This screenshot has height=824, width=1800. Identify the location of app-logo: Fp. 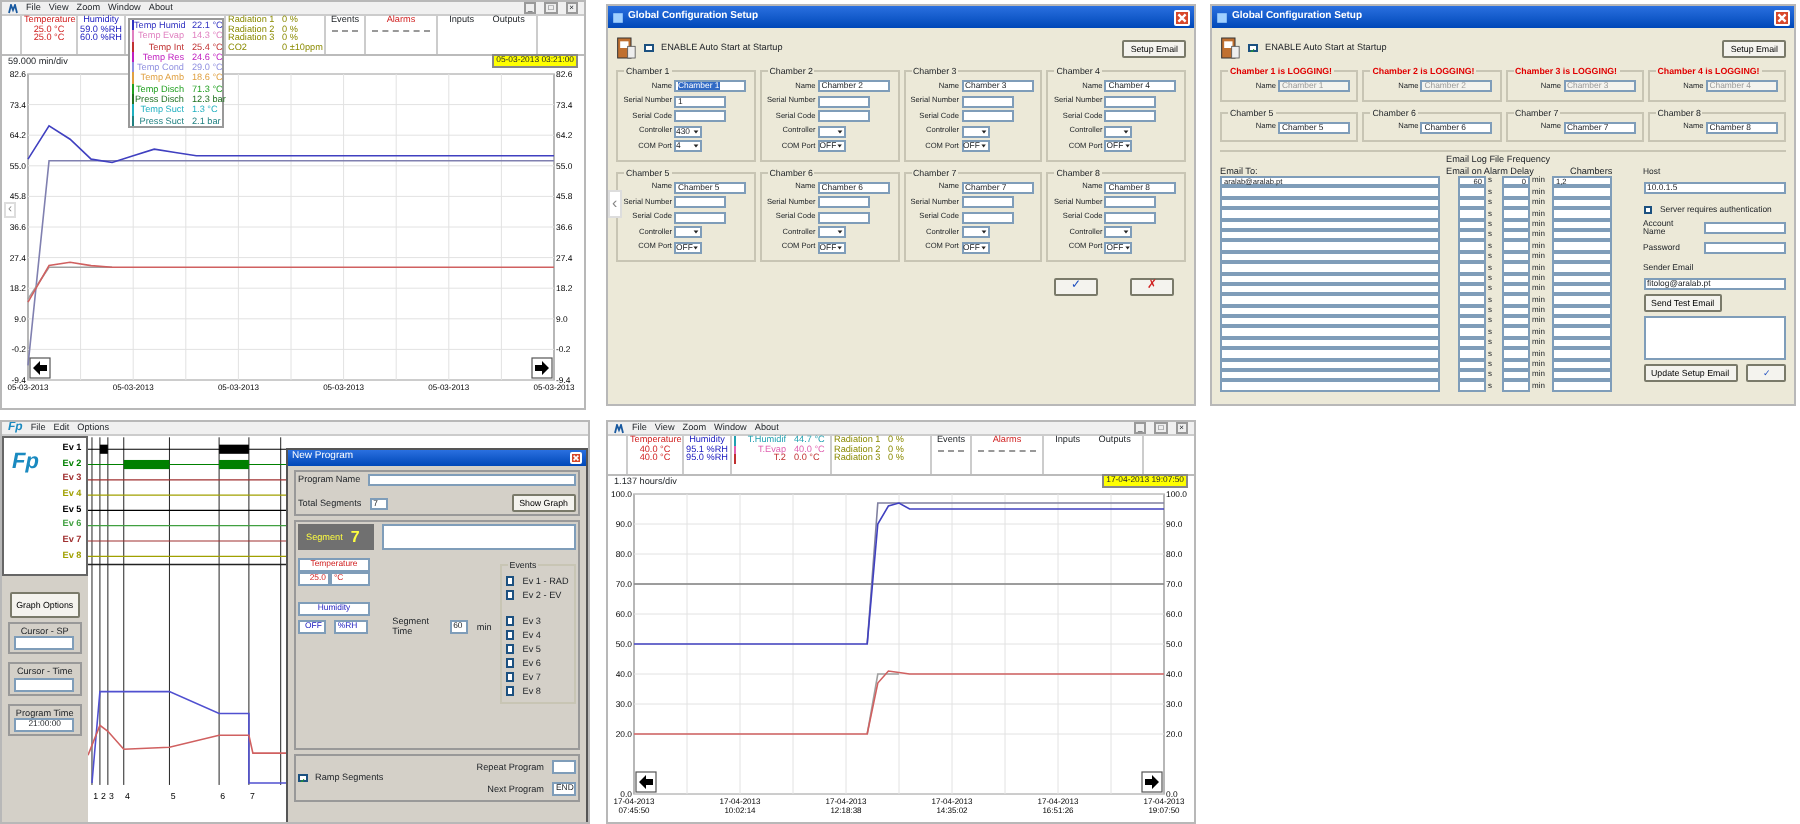
(25, 463).